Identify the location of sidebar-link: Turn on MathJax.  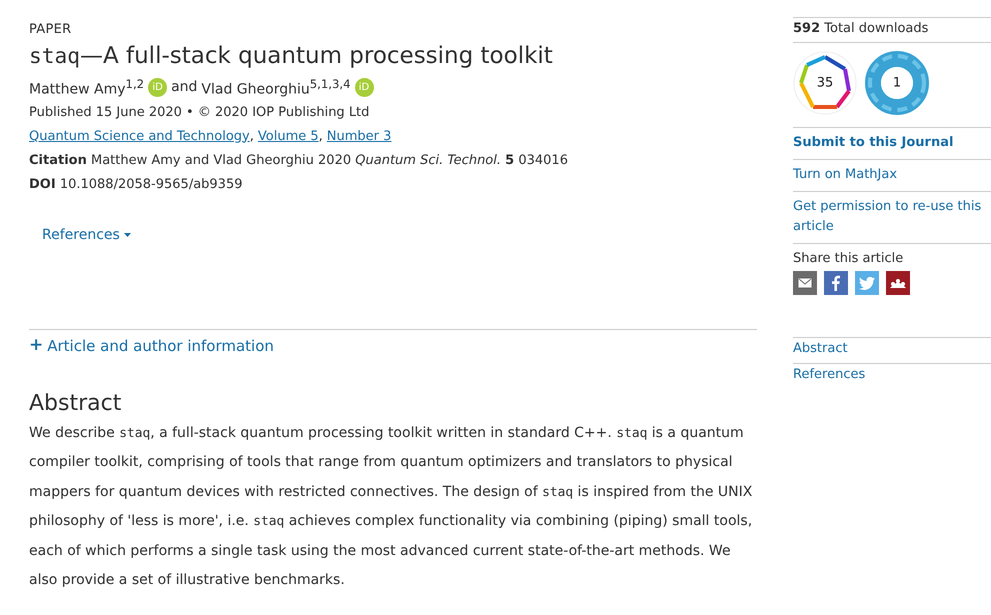
(892, 175).